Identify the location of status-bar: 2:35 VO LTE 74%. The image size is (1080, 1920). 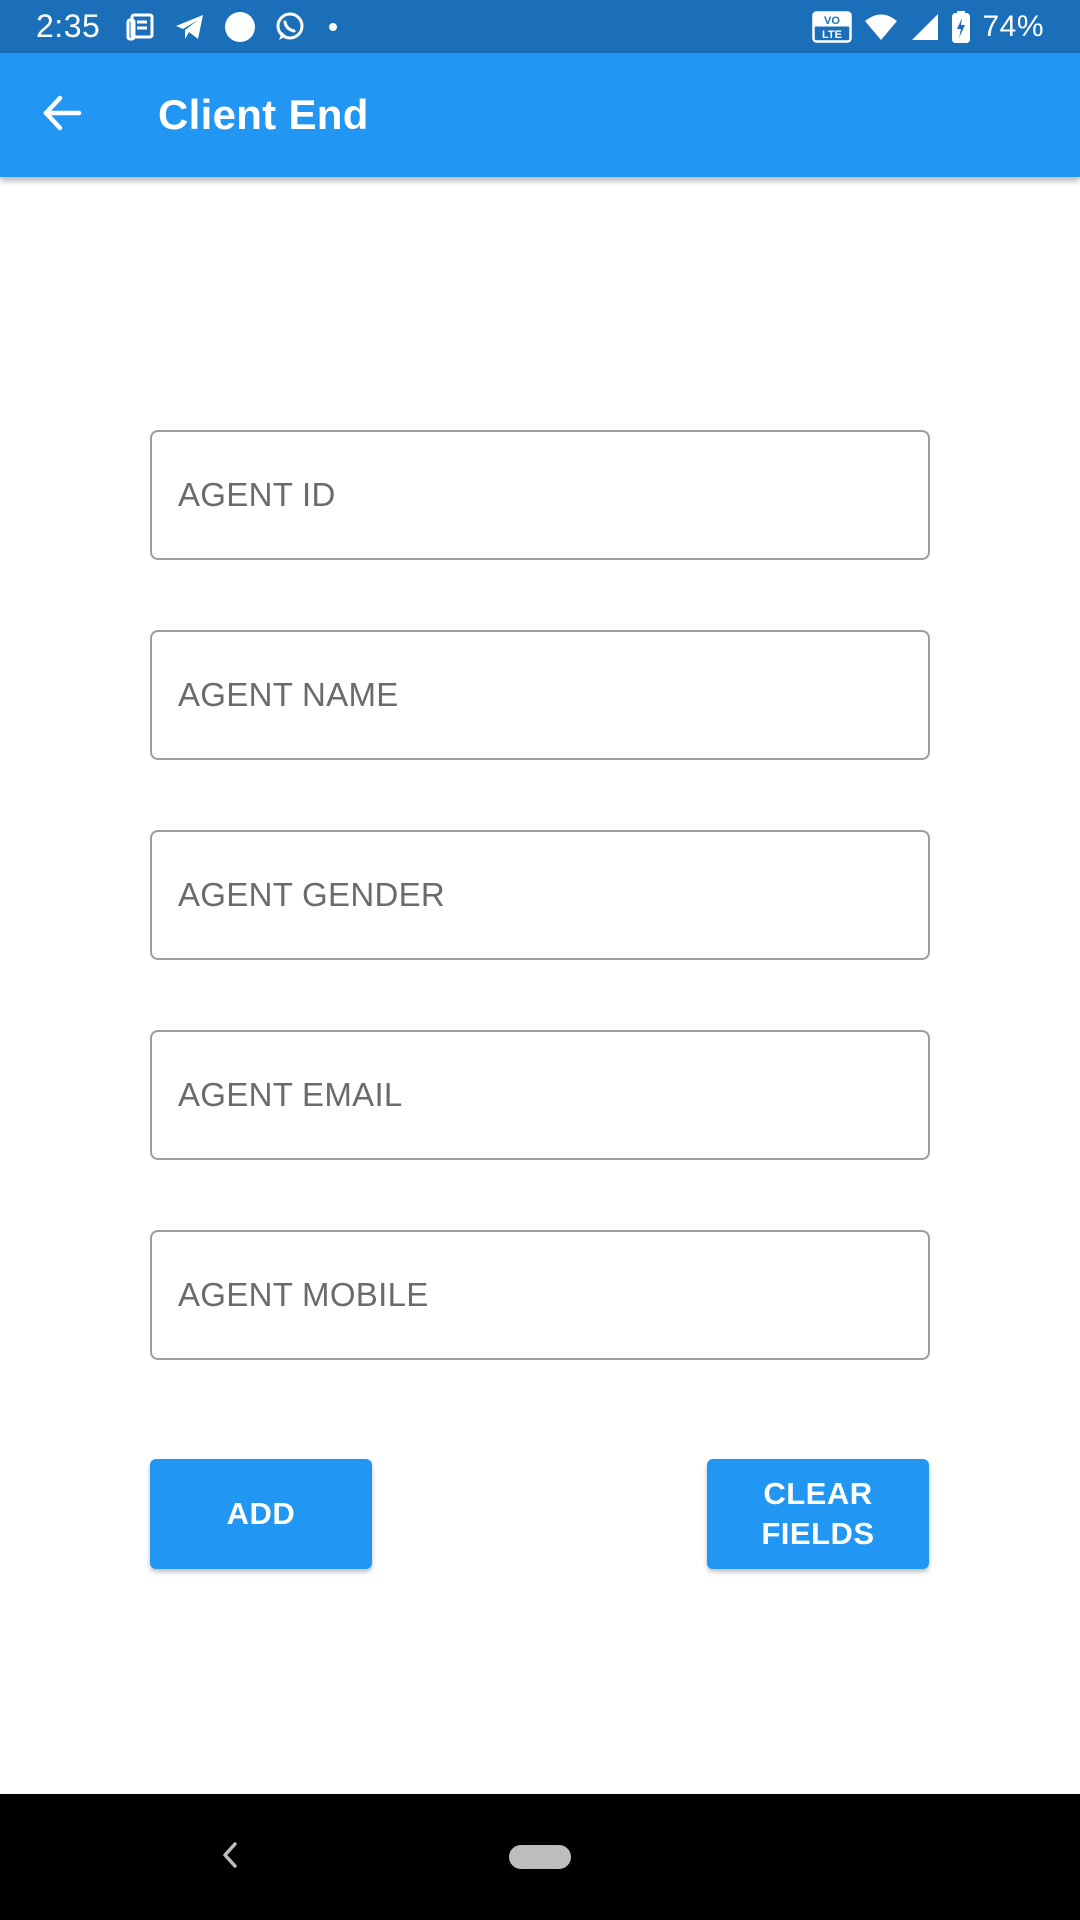
(540, 26).